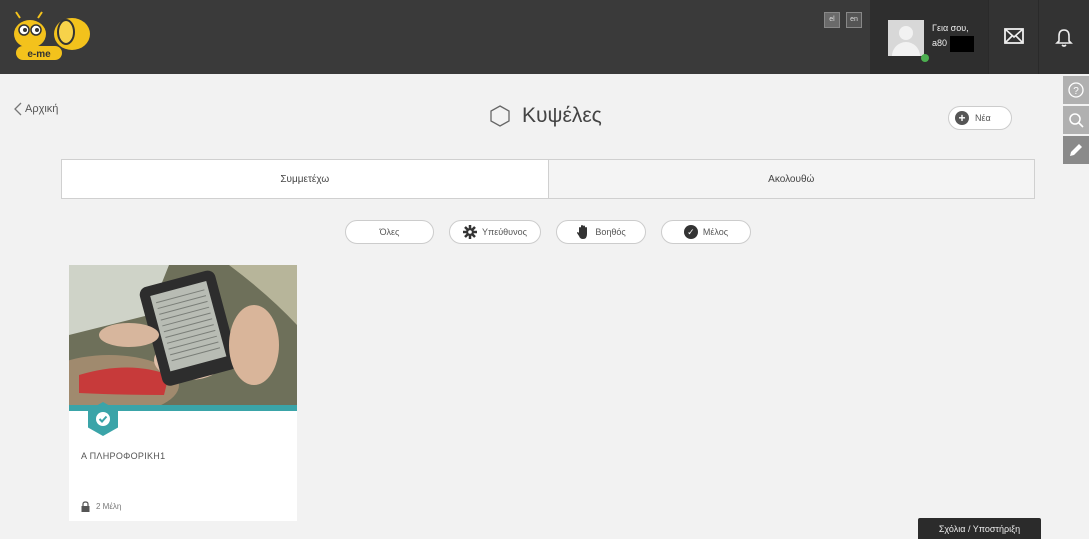  What do you see at coordinates (183, 335) in the screenshot?
I see `hive-cover-image` at bounding box center [183, 335].